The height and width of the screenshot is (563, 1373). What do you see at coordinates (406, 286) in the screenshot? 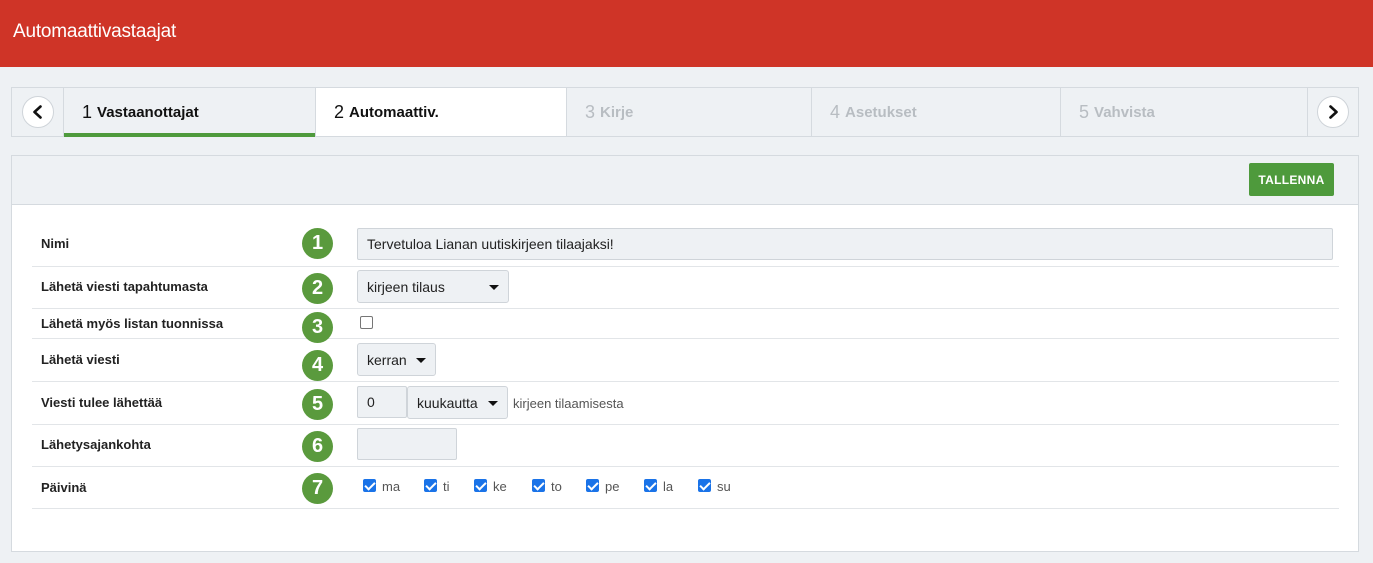
I see `event-select-value: kirjeen tilaus` at bounding box center [406, 286].